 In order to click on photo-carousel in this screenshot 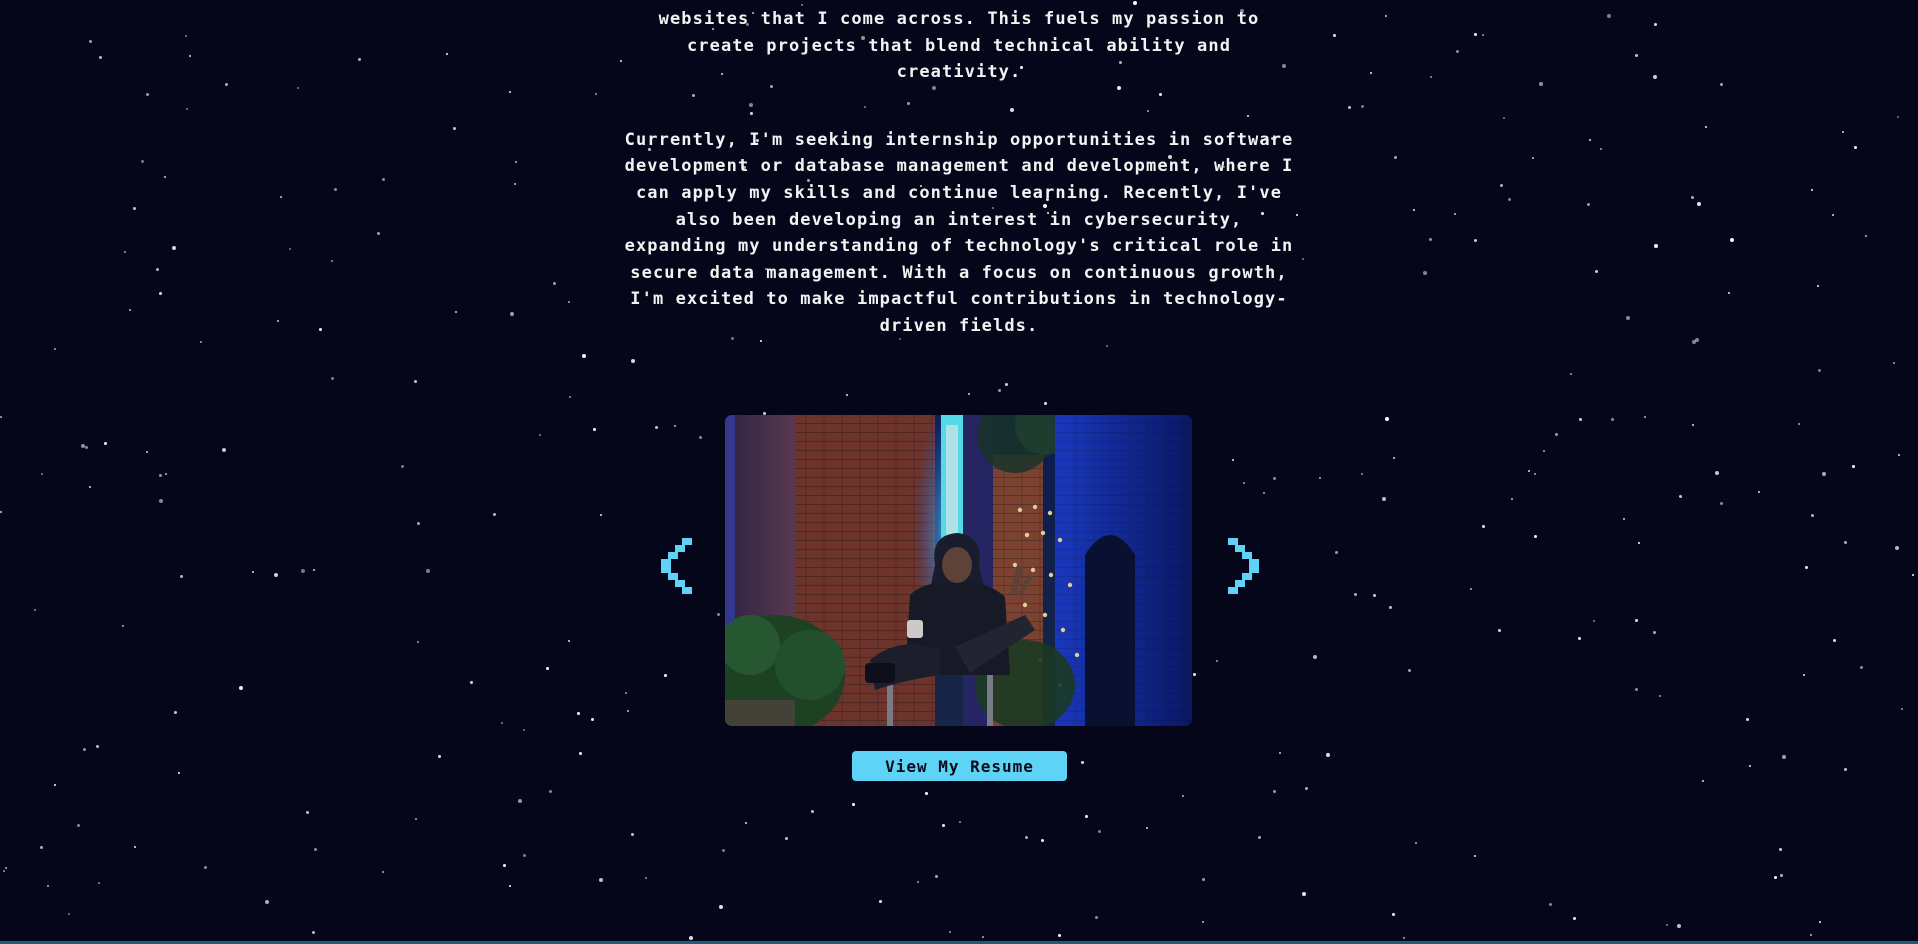, I will do `click(960, 570)`.